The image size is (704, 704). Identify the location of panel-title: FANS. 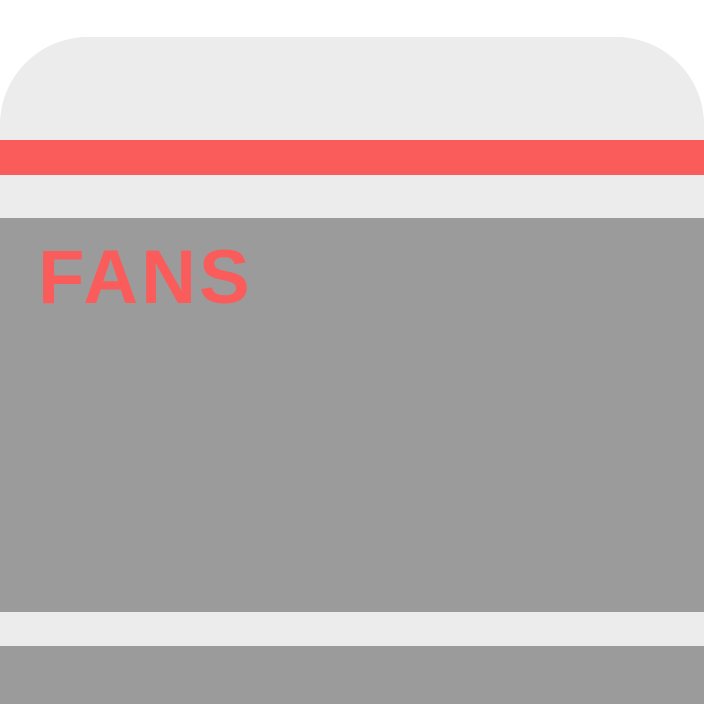
(145, 277).